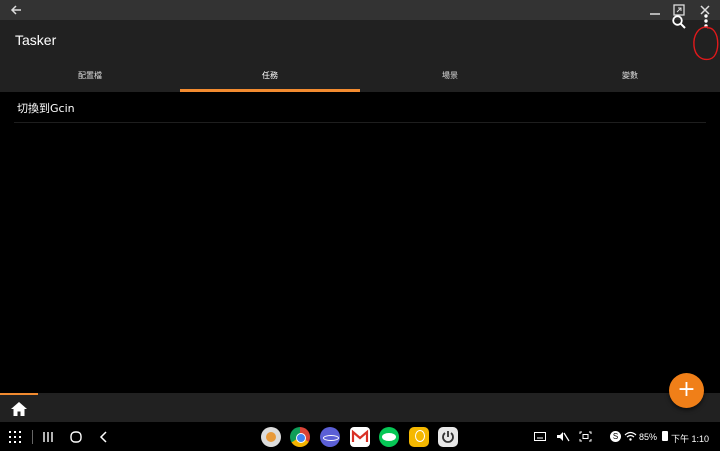 The width and height of the screenshot is (720, 451). Describe the element at coordinates (585, 436) in the screenshot. I see `screenshot-icon` at that location.